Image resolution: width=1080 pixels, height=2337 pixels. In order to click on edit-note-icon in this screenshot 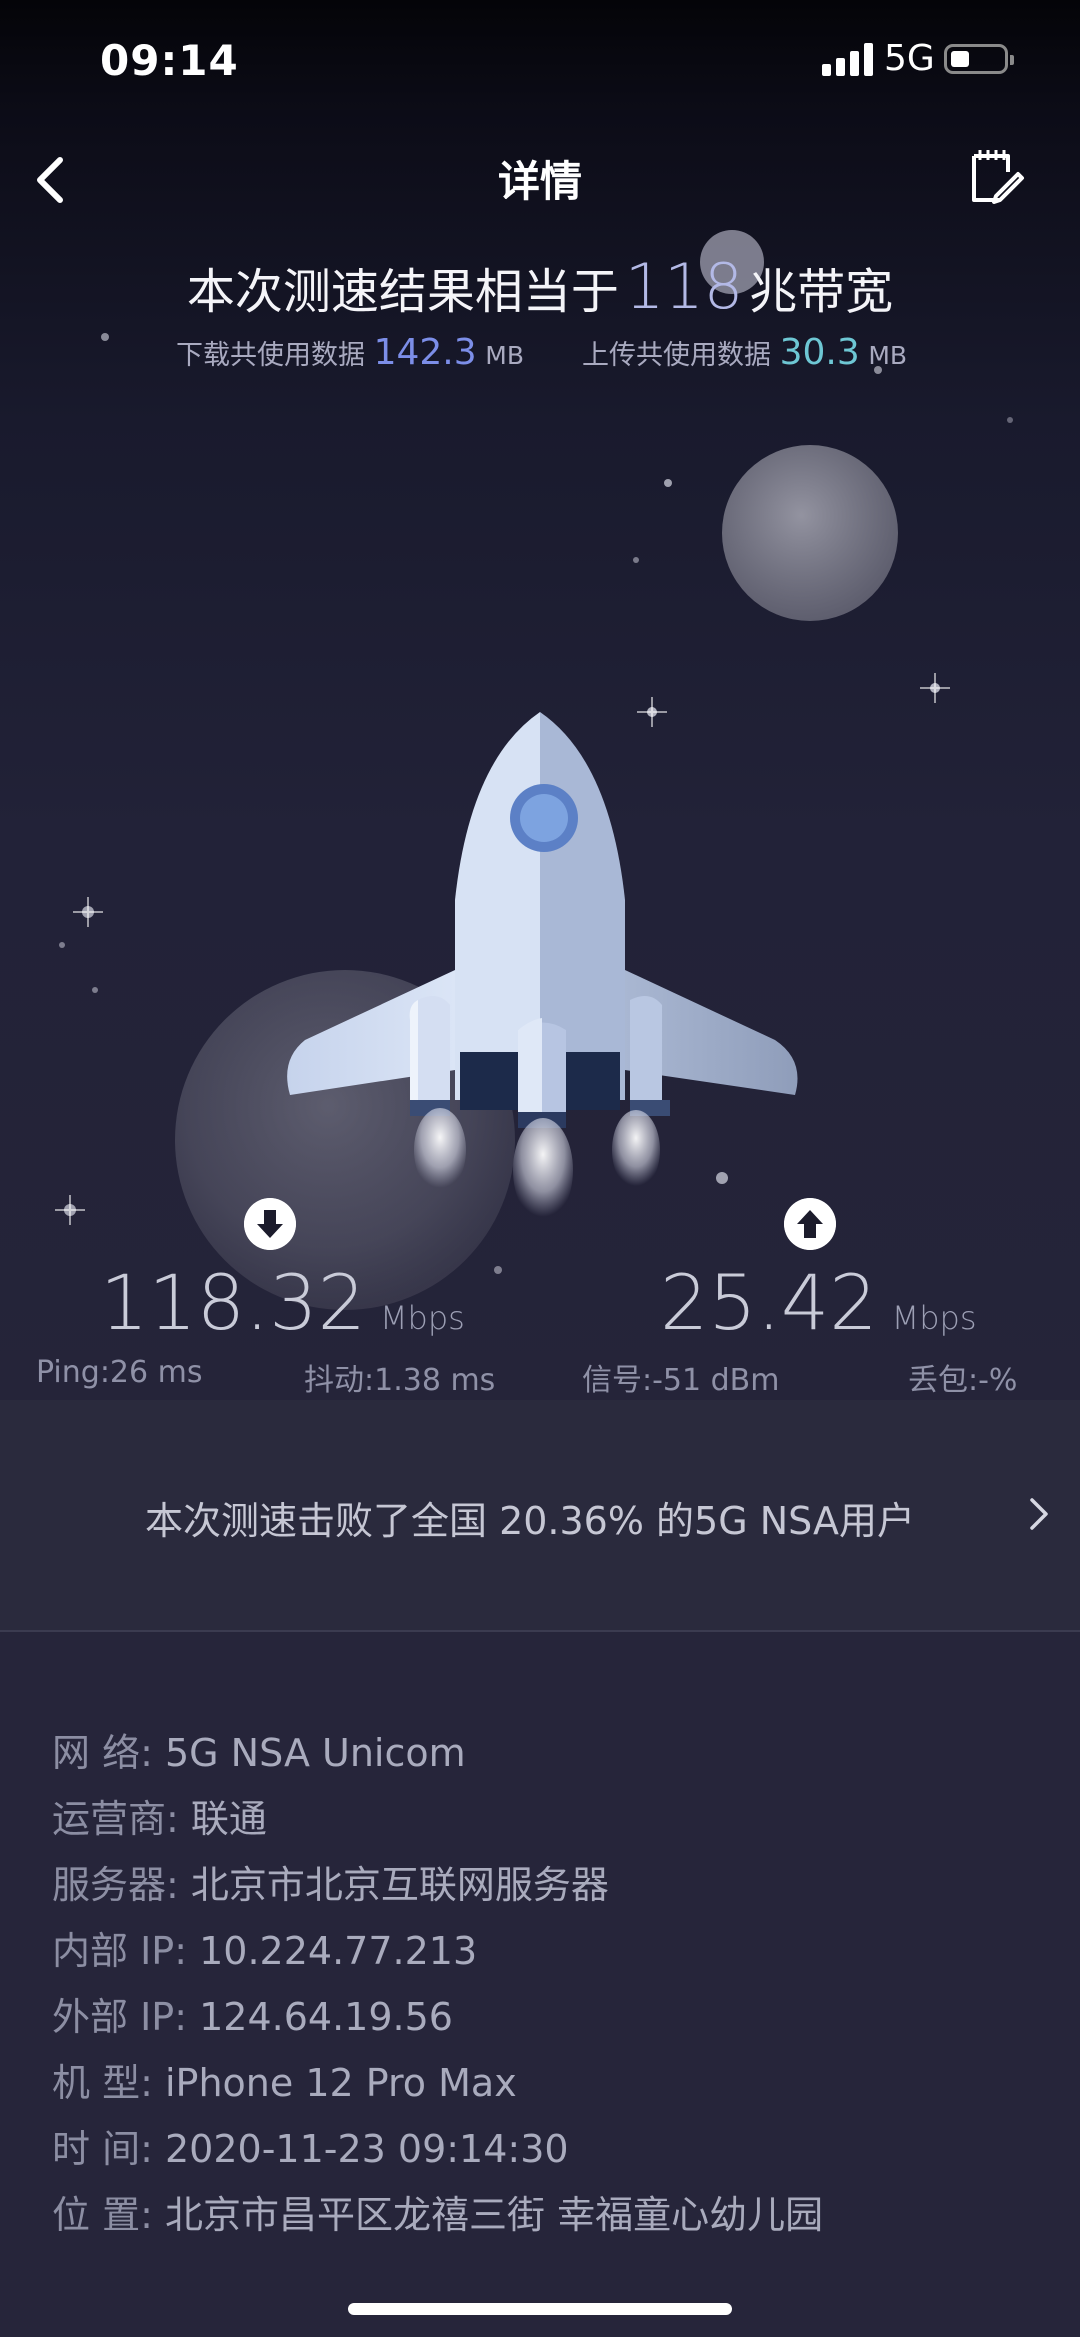, I will do `click(995, 177)`.